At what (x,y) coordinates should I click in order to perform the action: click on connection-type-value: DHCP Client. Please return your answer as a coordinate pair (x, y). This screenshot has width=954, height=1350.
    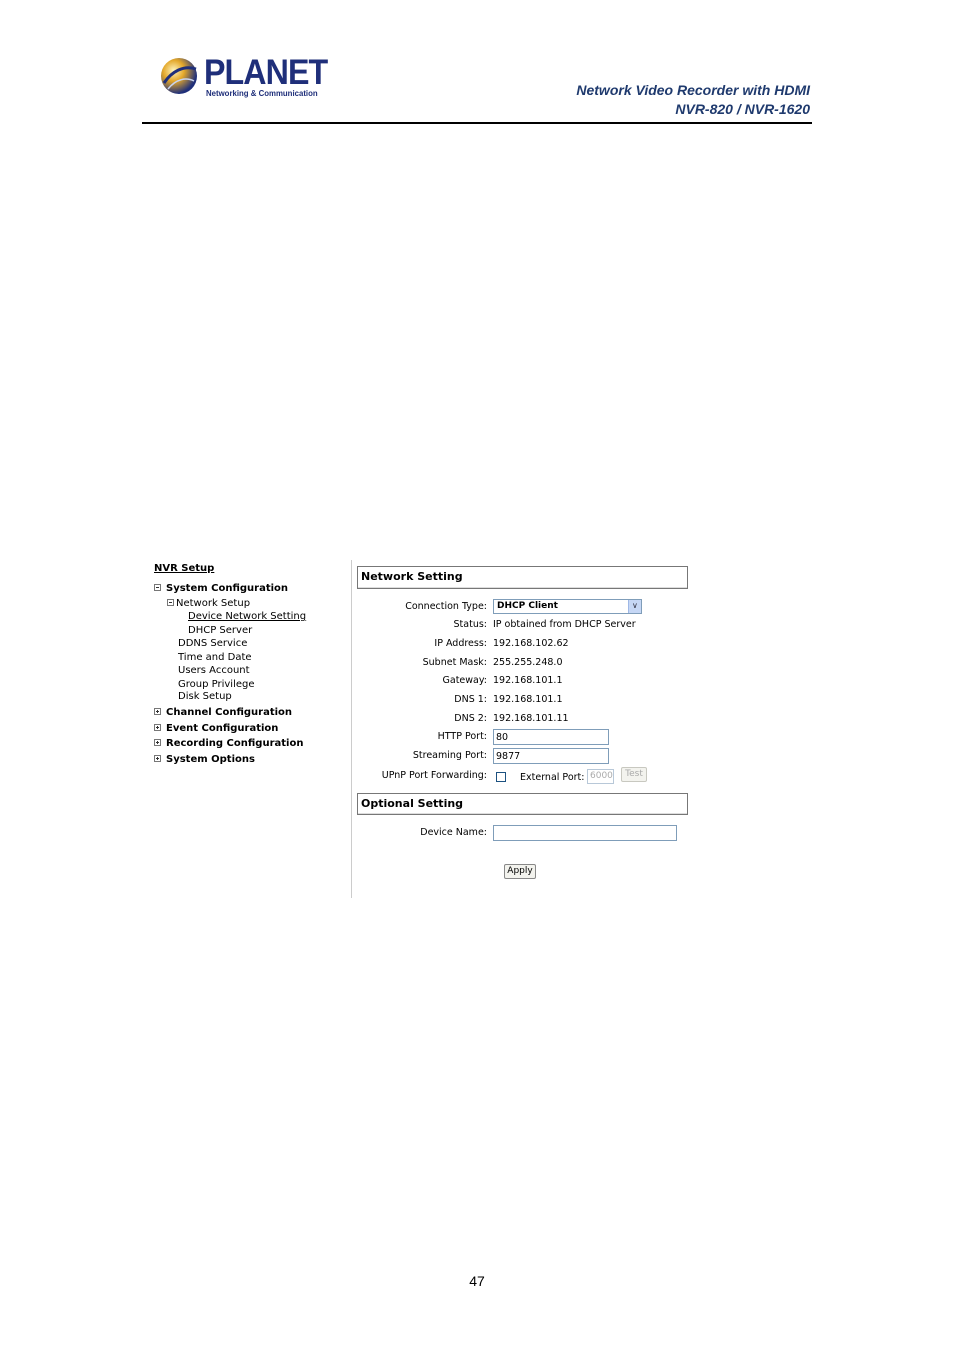
    Looking at the image, I should click on (527, 606).